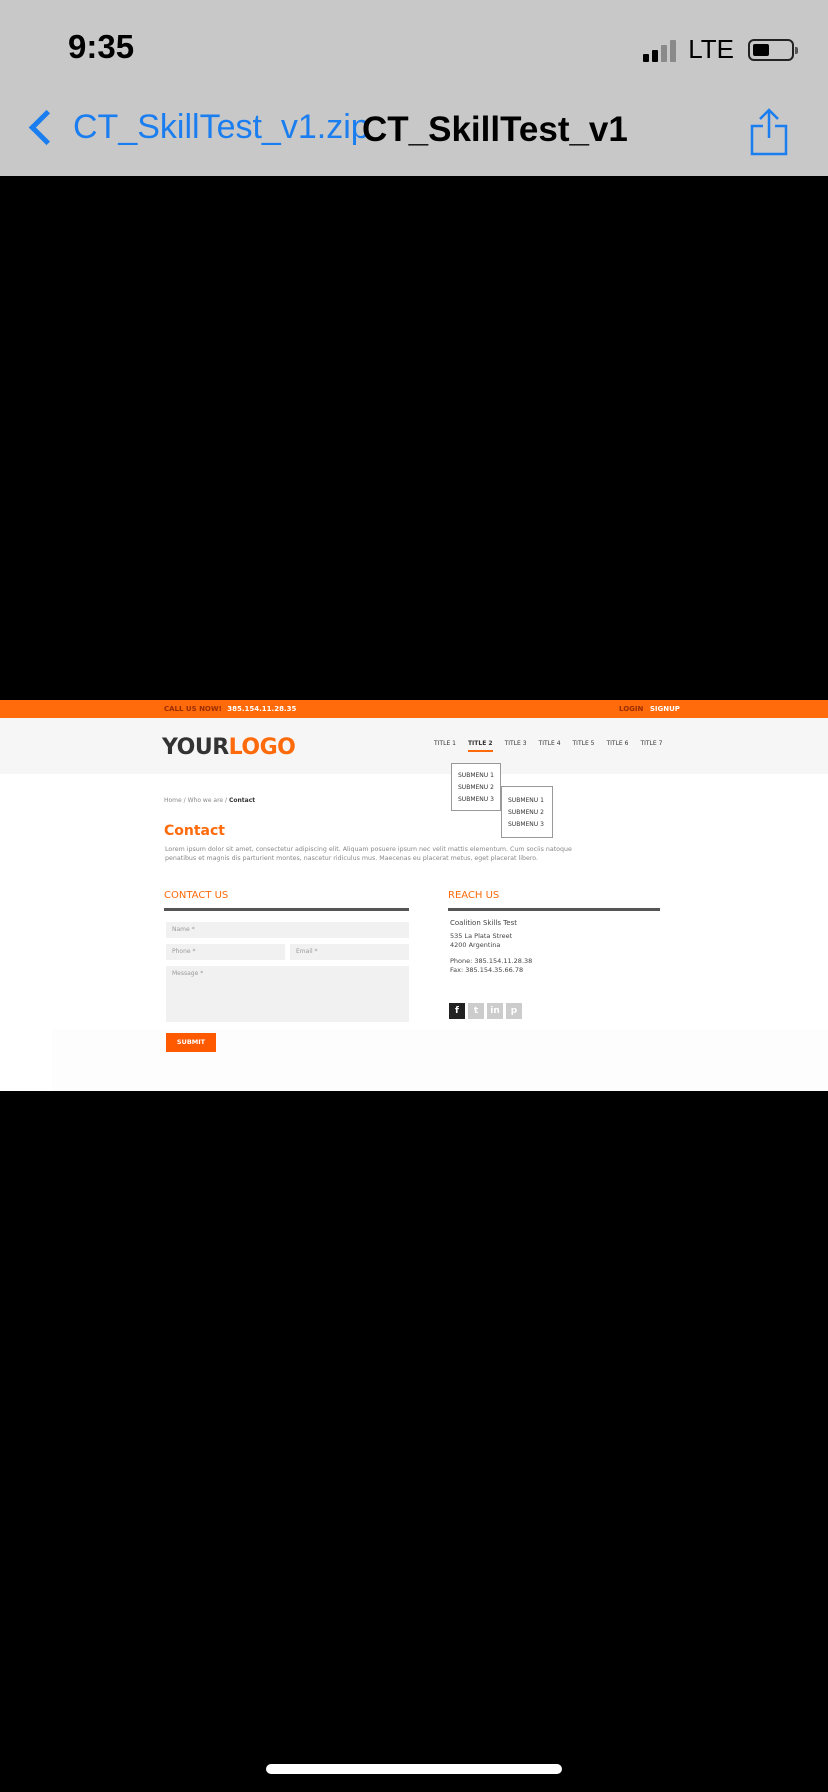 The width and height of the screenshot is (828, 1792). What do you see at coordinates (516, 746) in the screenshot?
I see `menu-item: TITLE 3` at bounding box center [516, 746].